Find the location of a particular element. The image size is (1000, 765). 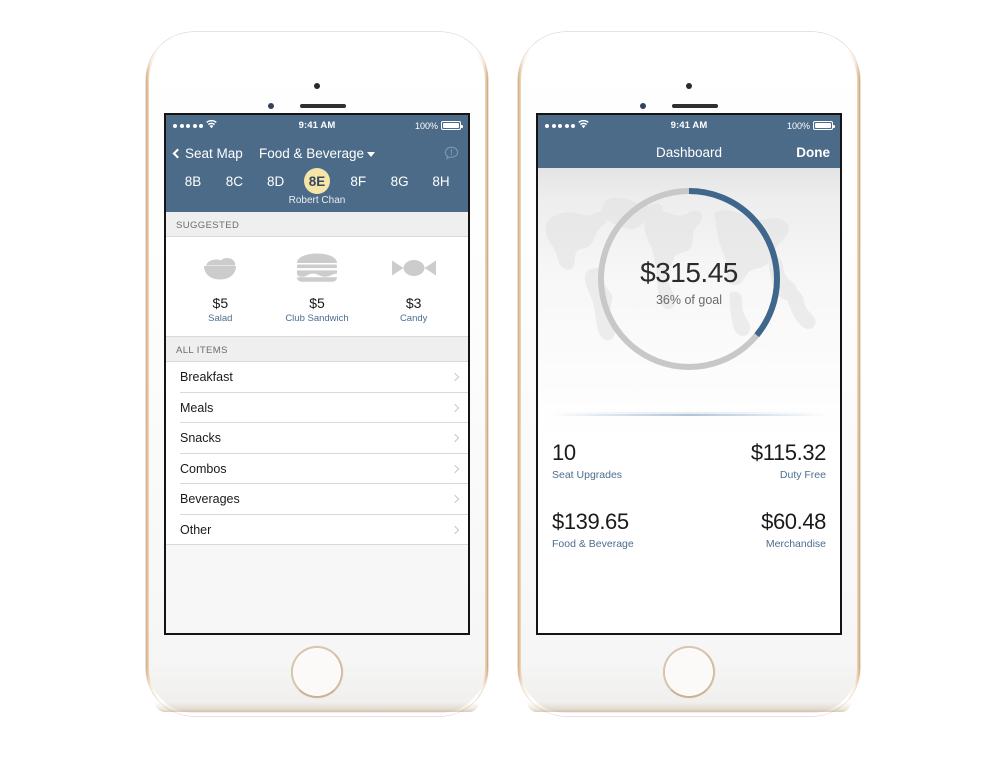

stat-duty-free: $115.32 Duty Free is located at coordinates (757, 460).